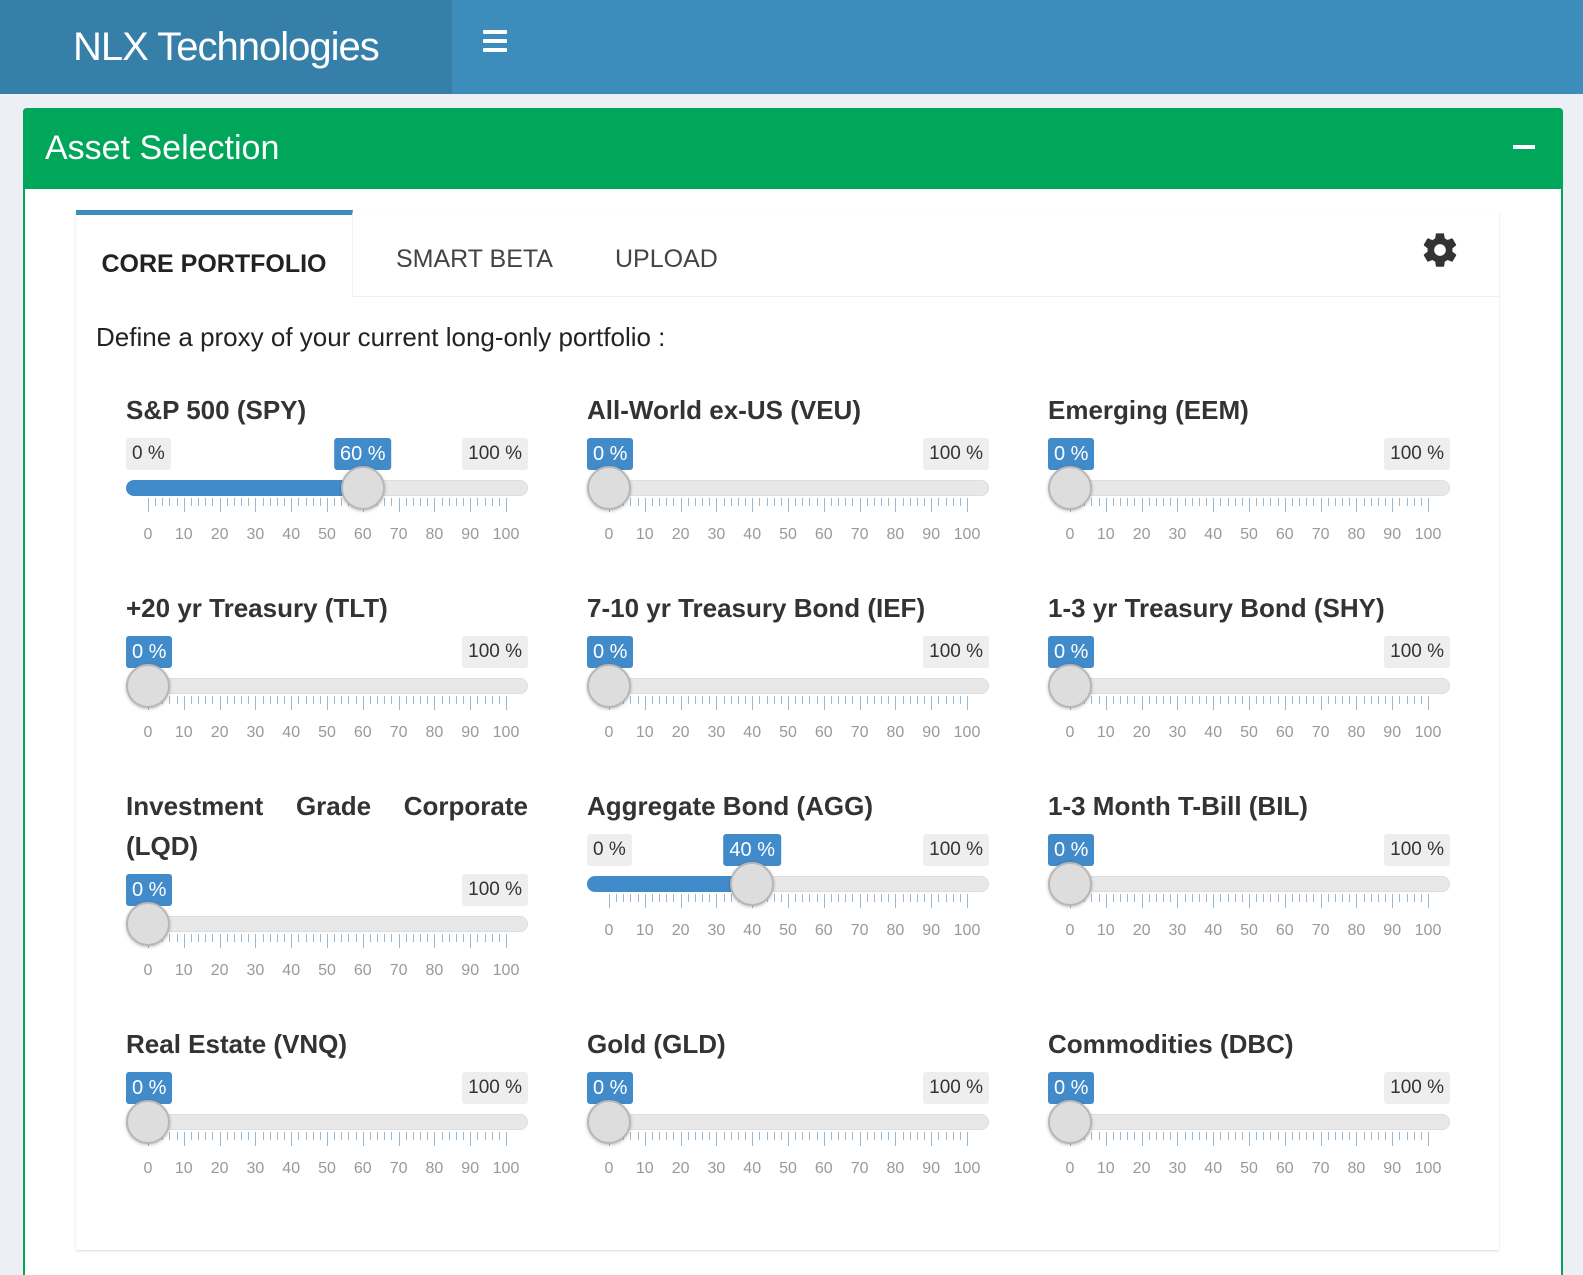 This screenshot has height=1275, width=1583. Describe the element at coordinates (609, 732) in the screenshot. I see `slider-tick-label: 0` at that location.